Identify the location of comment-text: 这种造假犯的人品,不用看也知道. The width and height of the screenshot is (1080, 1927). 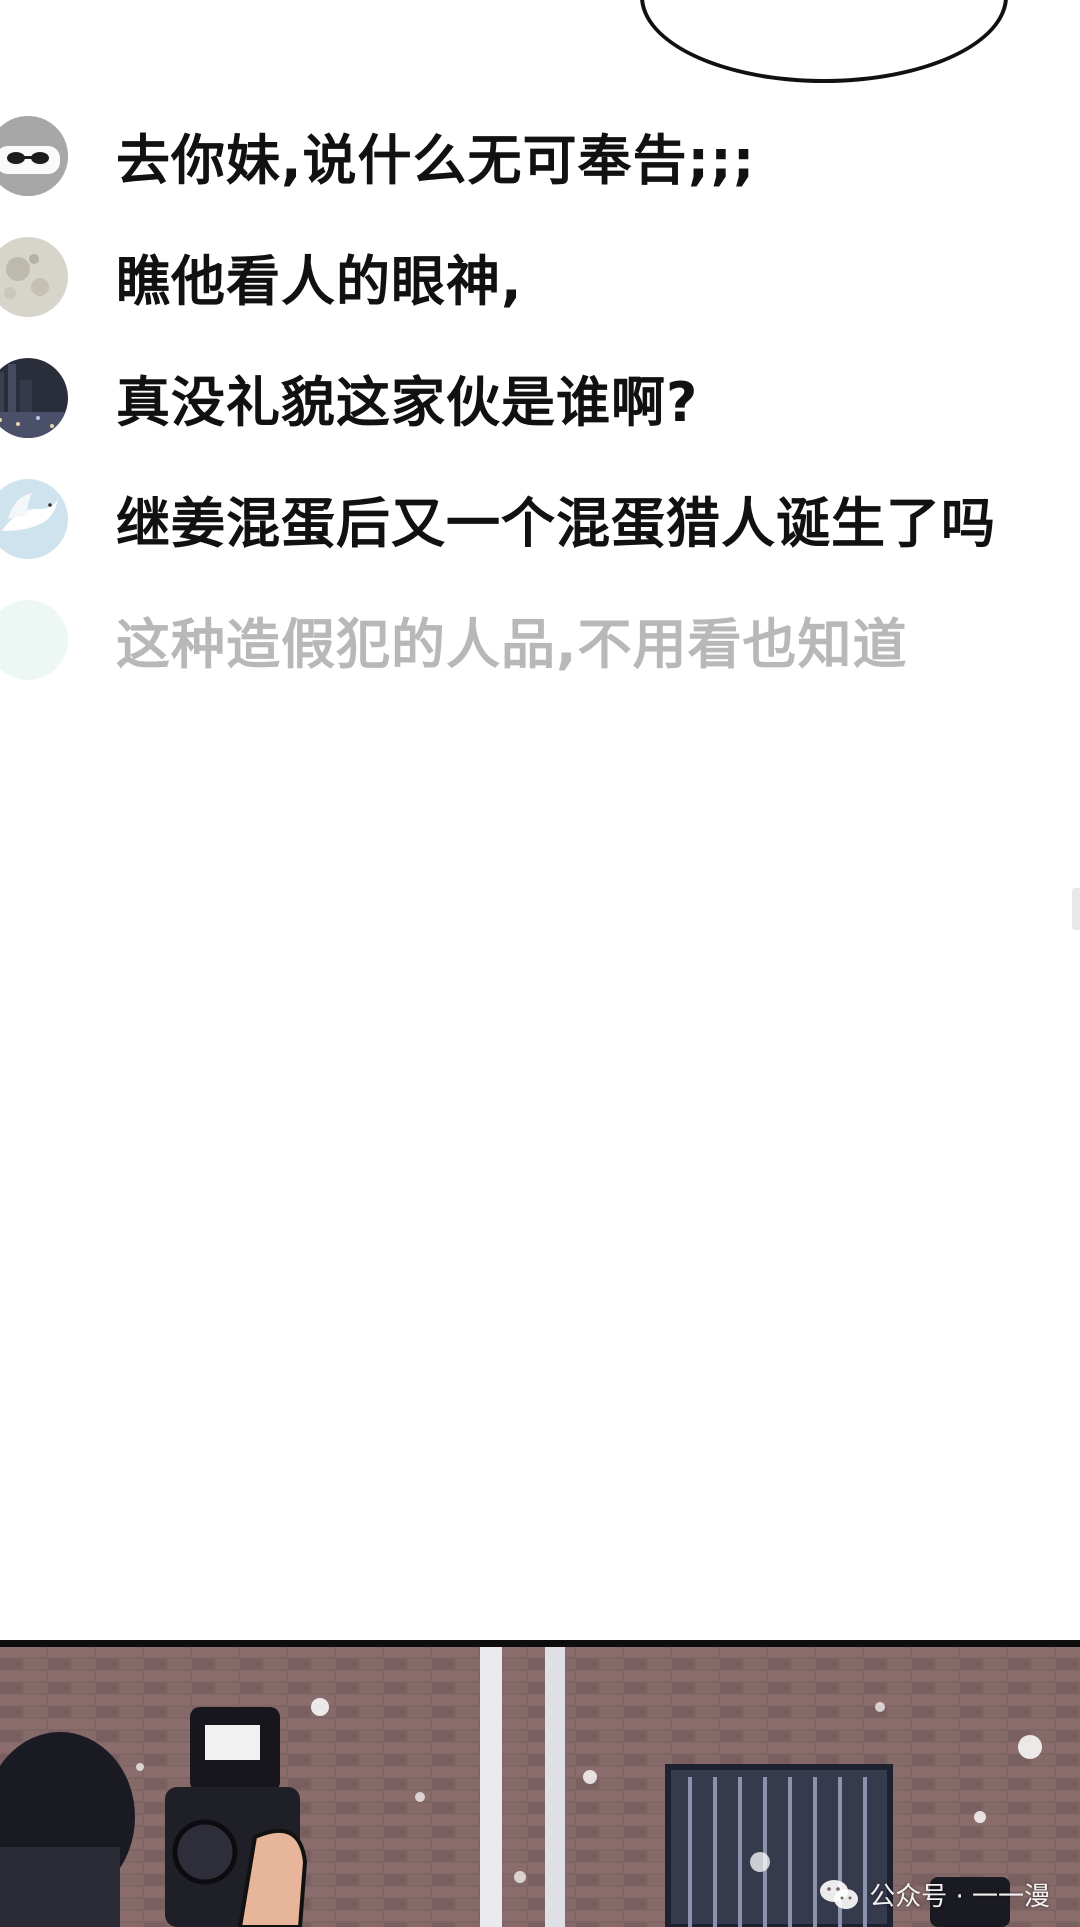
(512, 644).